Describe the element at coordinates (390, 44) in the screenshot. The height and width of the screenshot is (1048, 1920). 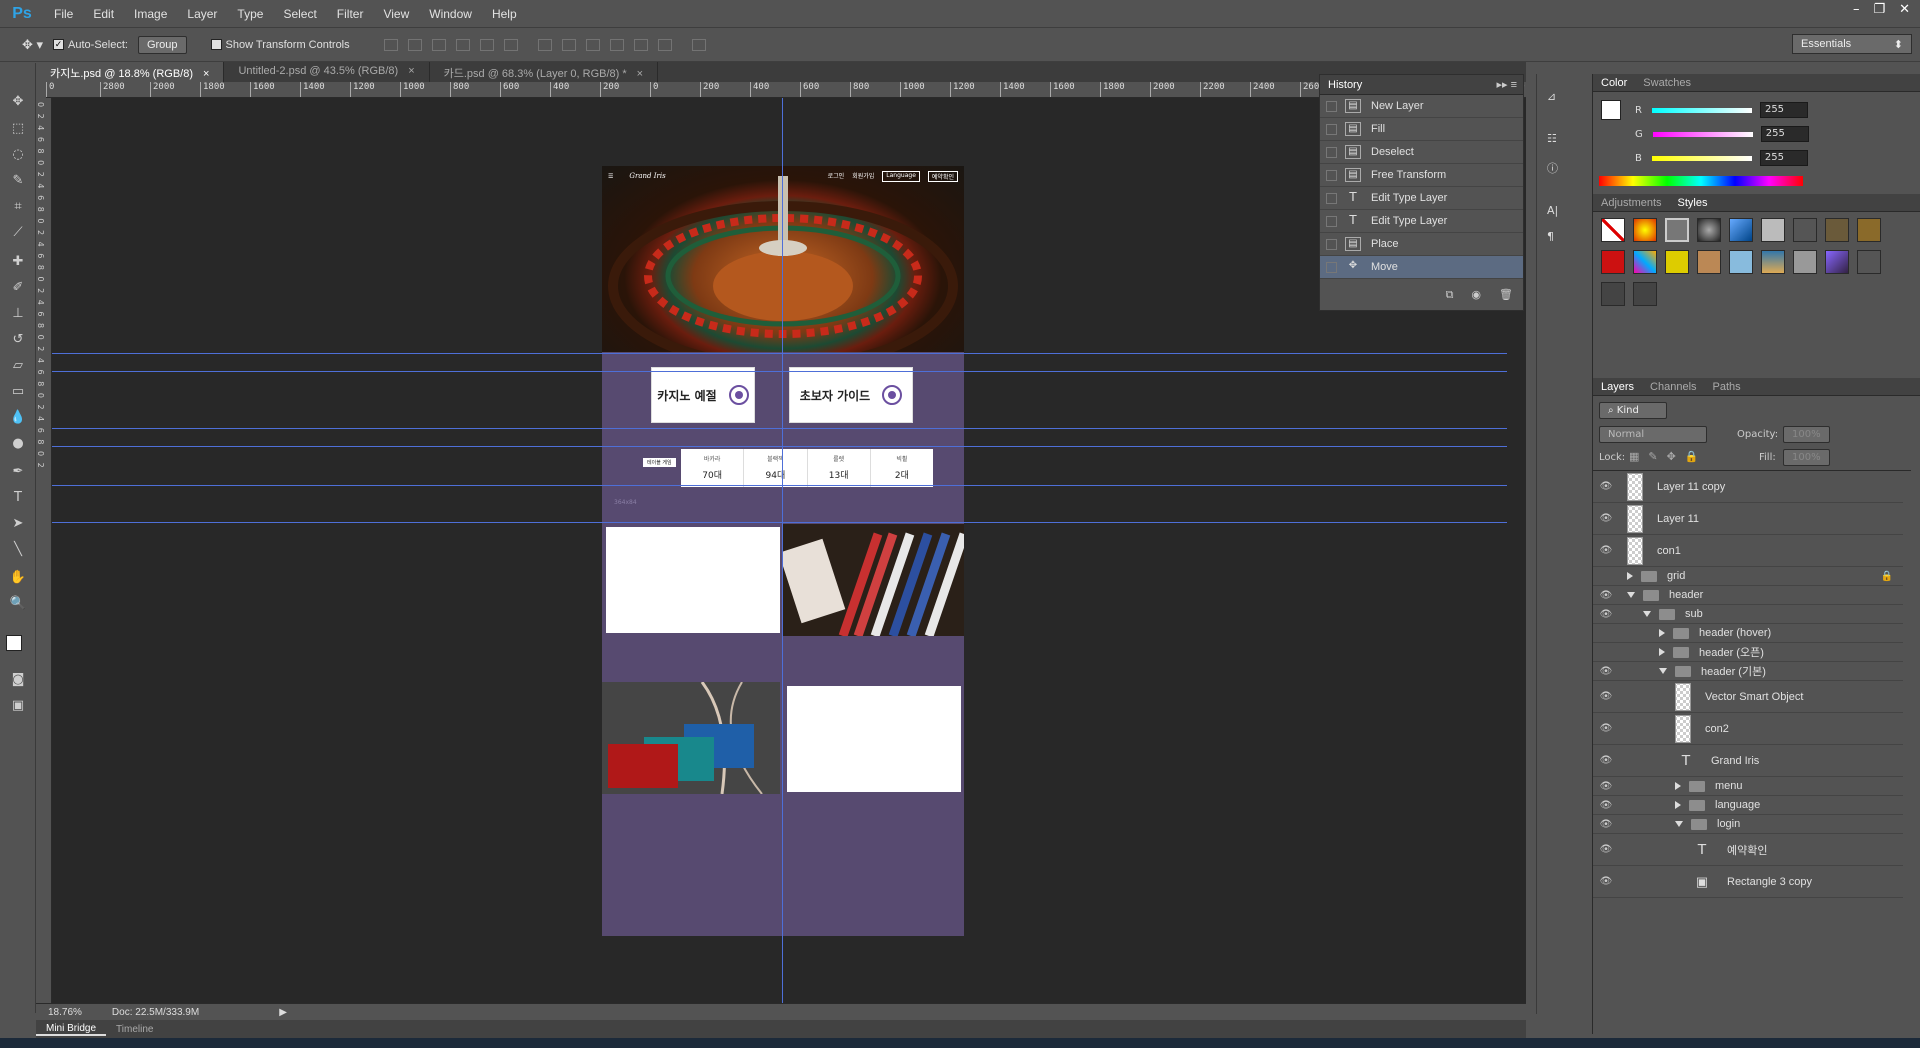
I see `align-top-icon` at that location.